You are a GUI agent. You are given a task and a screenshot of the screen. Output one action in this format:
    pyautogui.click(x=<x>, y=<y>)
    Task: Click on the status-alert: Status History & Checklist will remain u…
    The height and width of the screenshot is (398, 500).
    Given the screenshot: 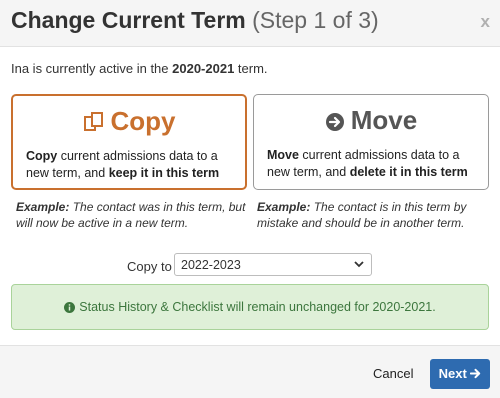 What is the action you would take?
    pyautogui.click(x=250, y=307)
    